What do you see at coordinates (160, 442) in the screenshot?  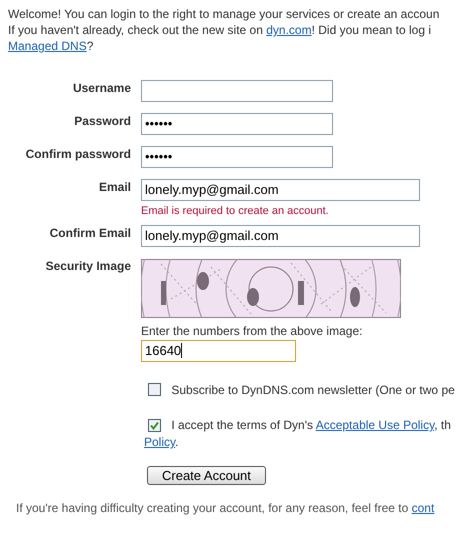 I see `text-link: Policy` at bounding box center [160, 442].